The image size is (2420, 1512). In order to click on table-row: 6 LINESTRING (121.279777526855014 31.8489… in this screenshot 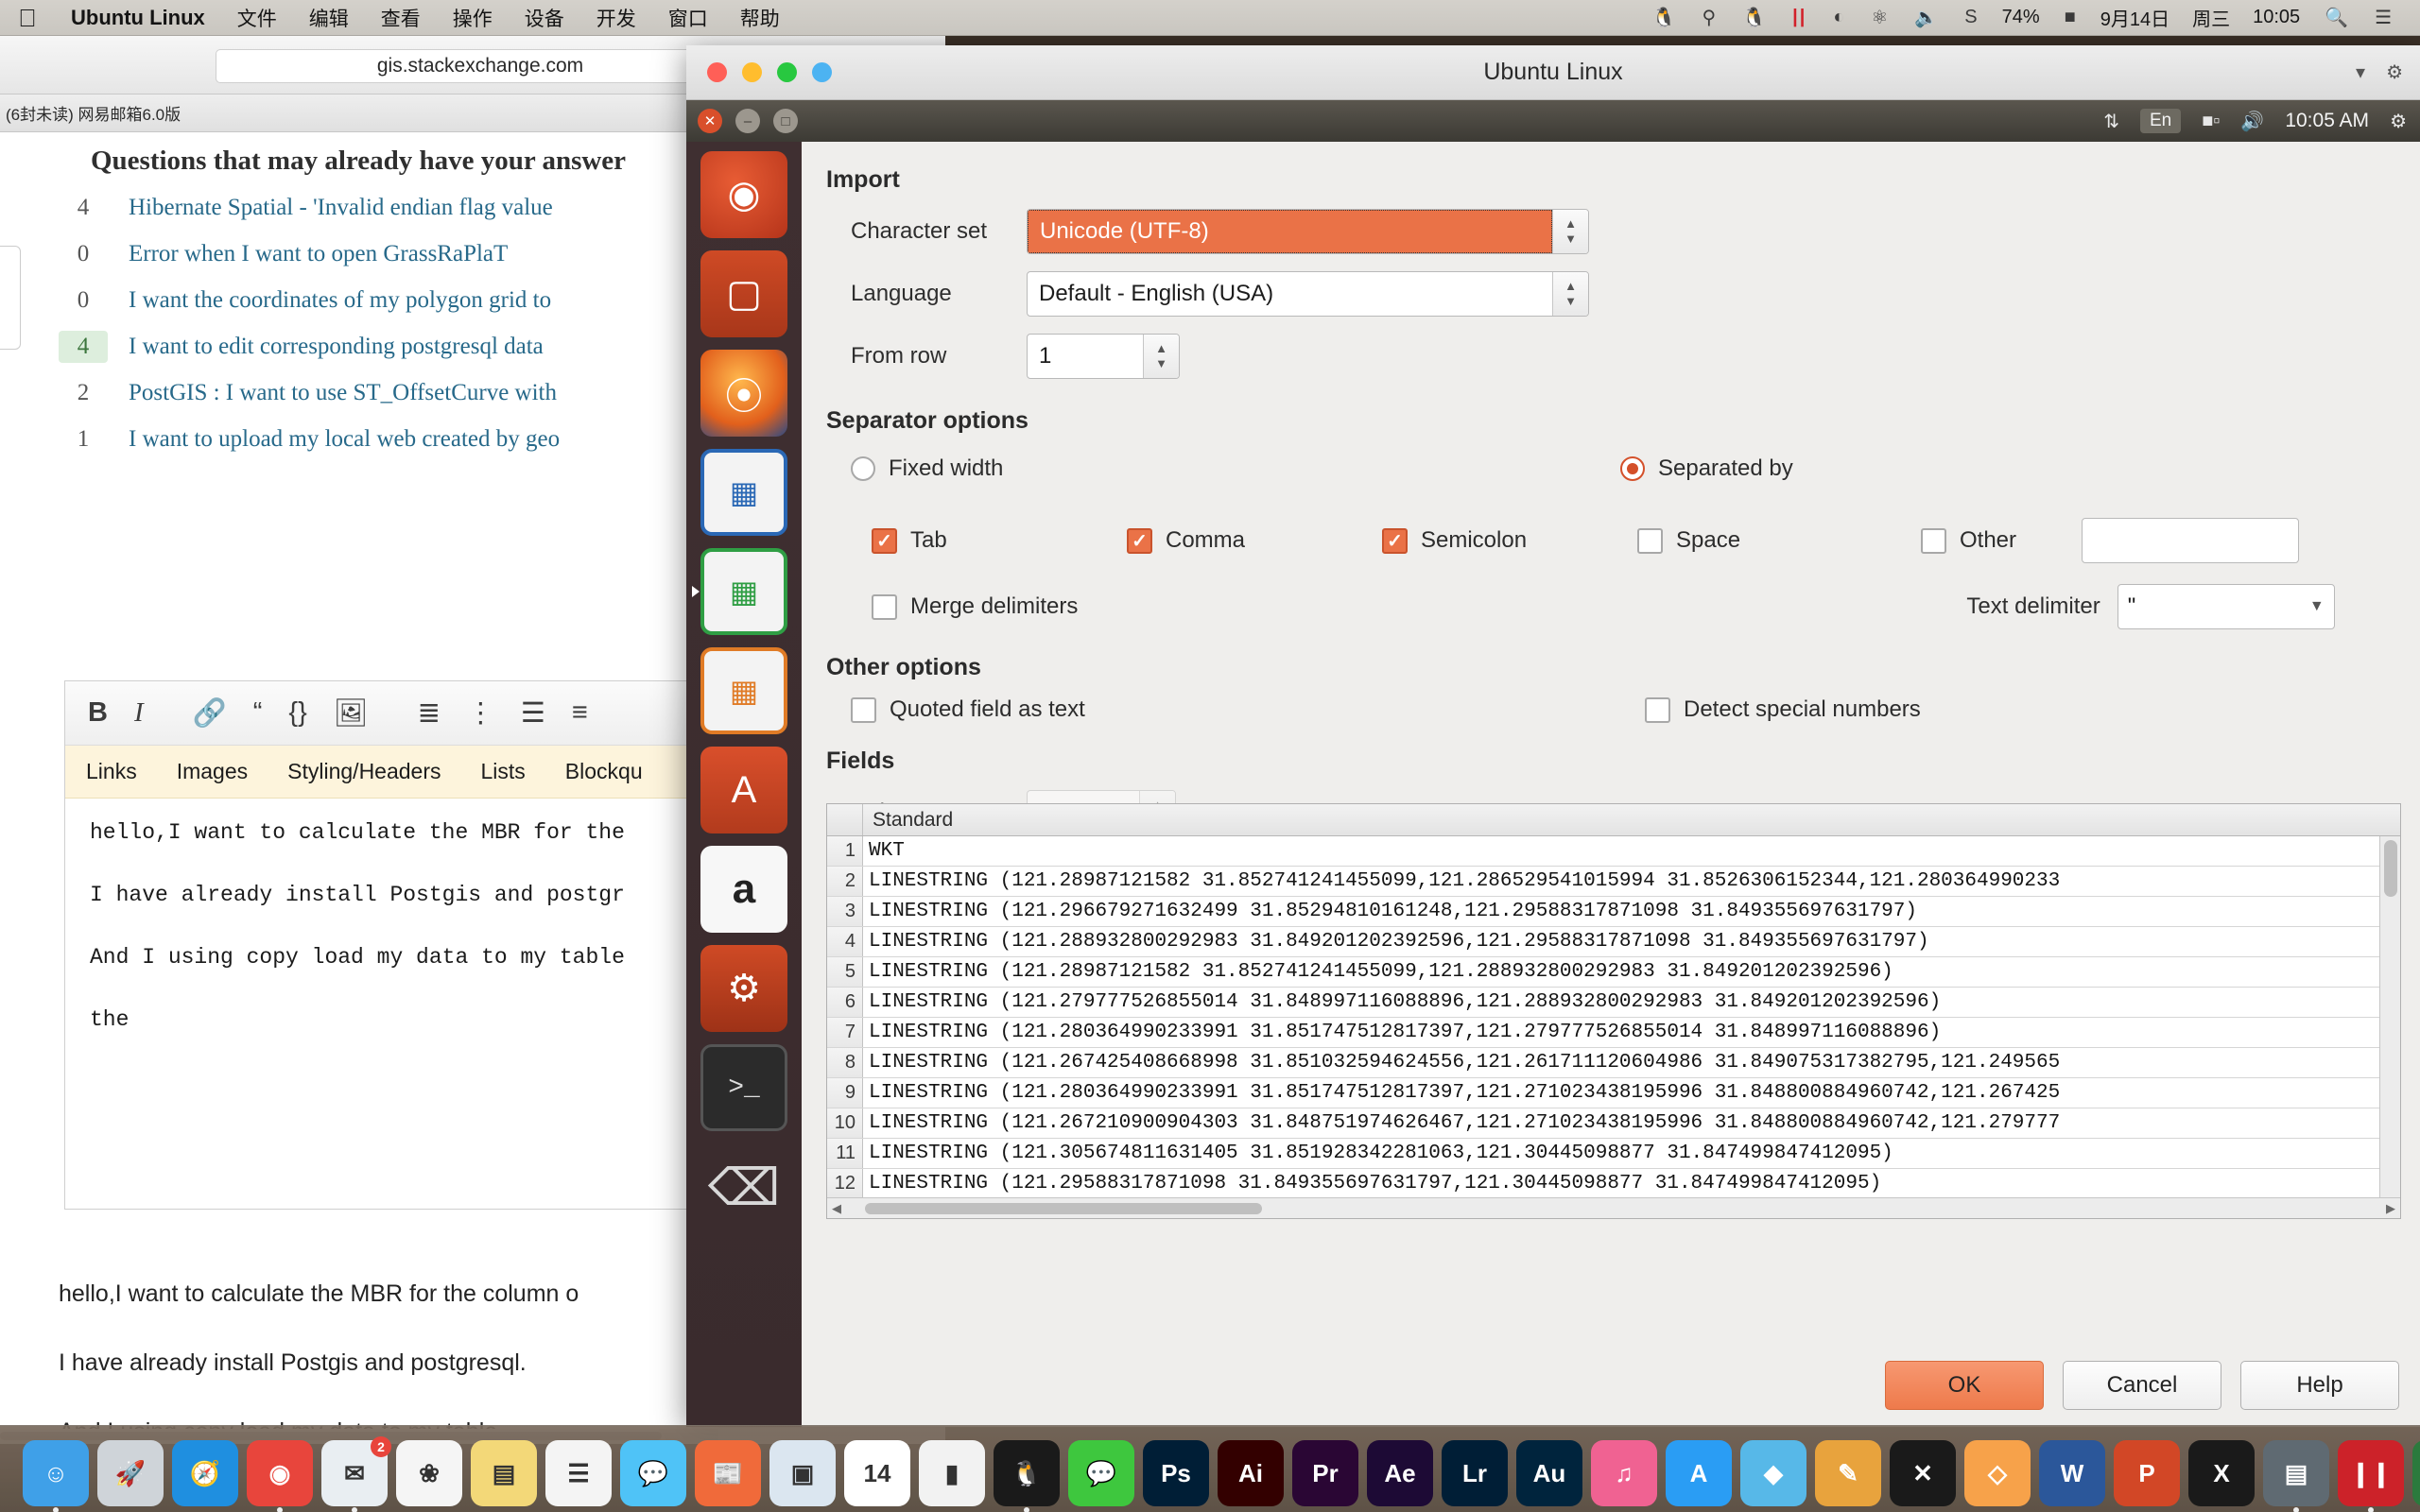, I will do `click(1613, 1003)`.